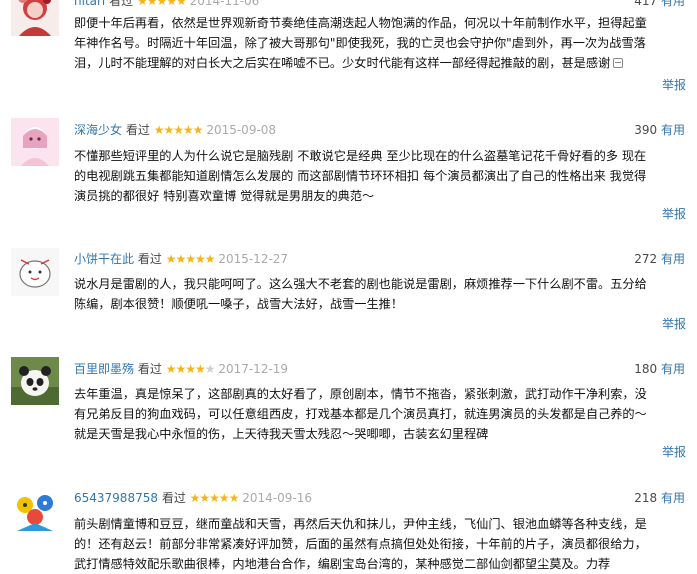  Describe the element at coordinates (277, 498) in the screenshot. I see `review-date: 2014-09-16` at that location.